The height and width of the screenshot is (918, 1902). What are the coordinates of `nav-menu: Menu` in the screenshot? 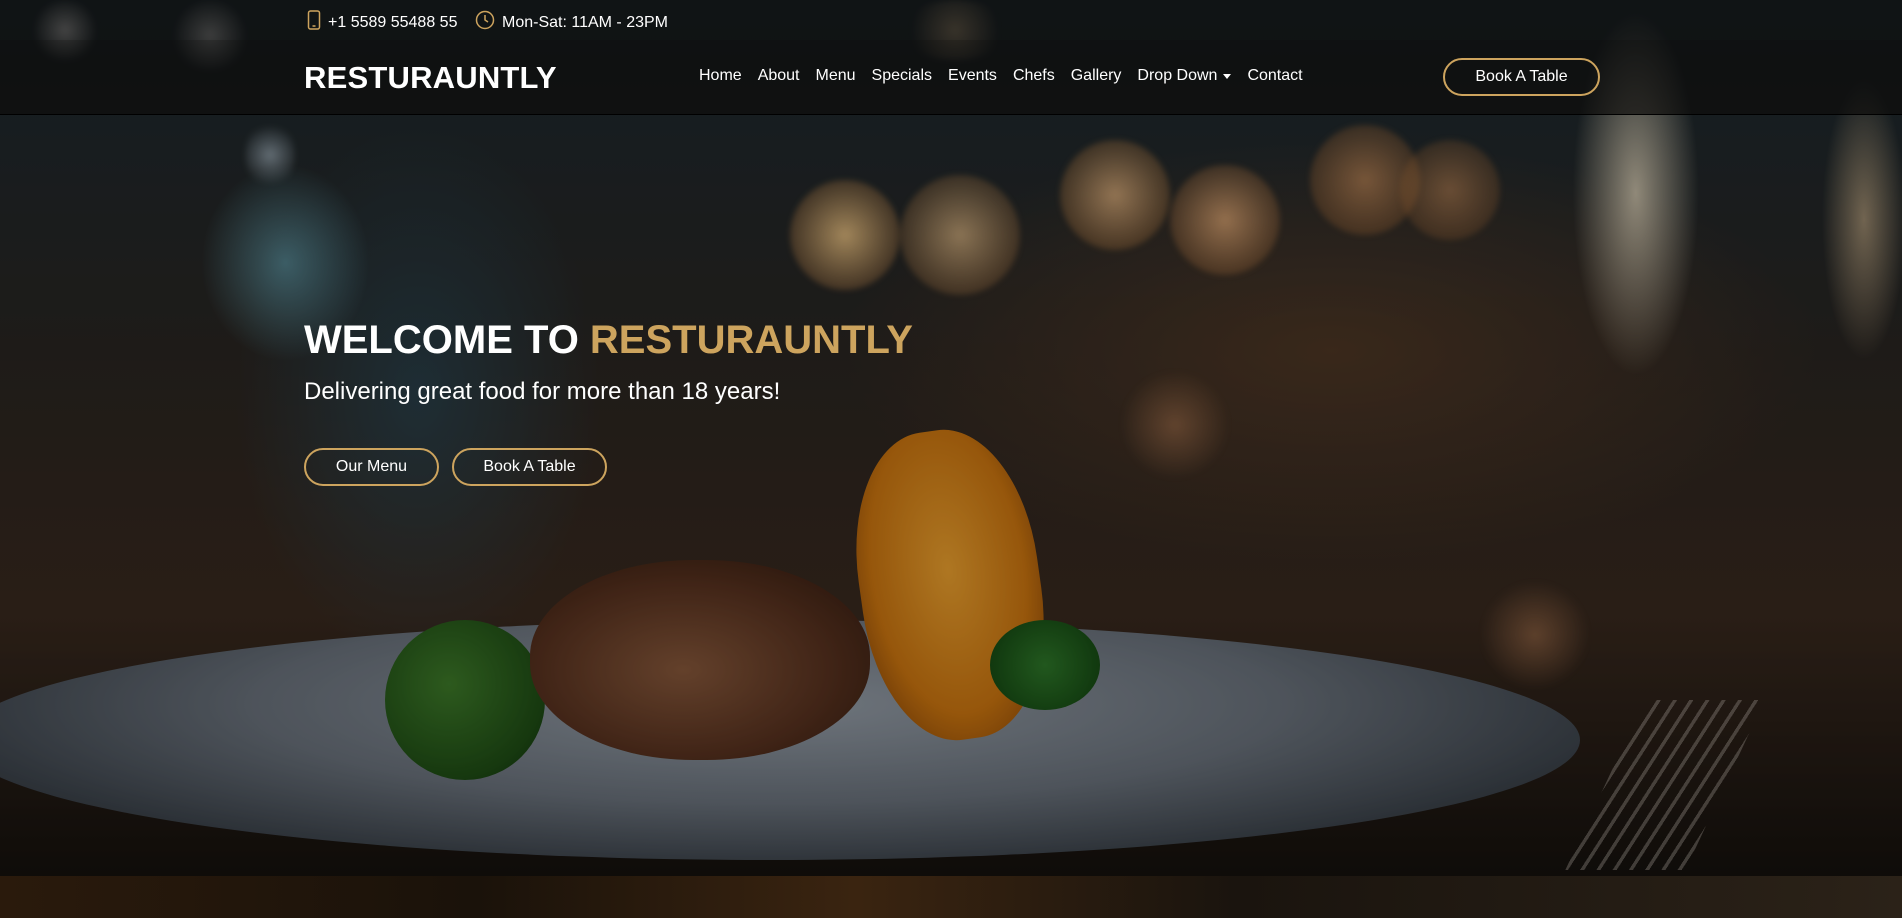 It's located at (836, 76).